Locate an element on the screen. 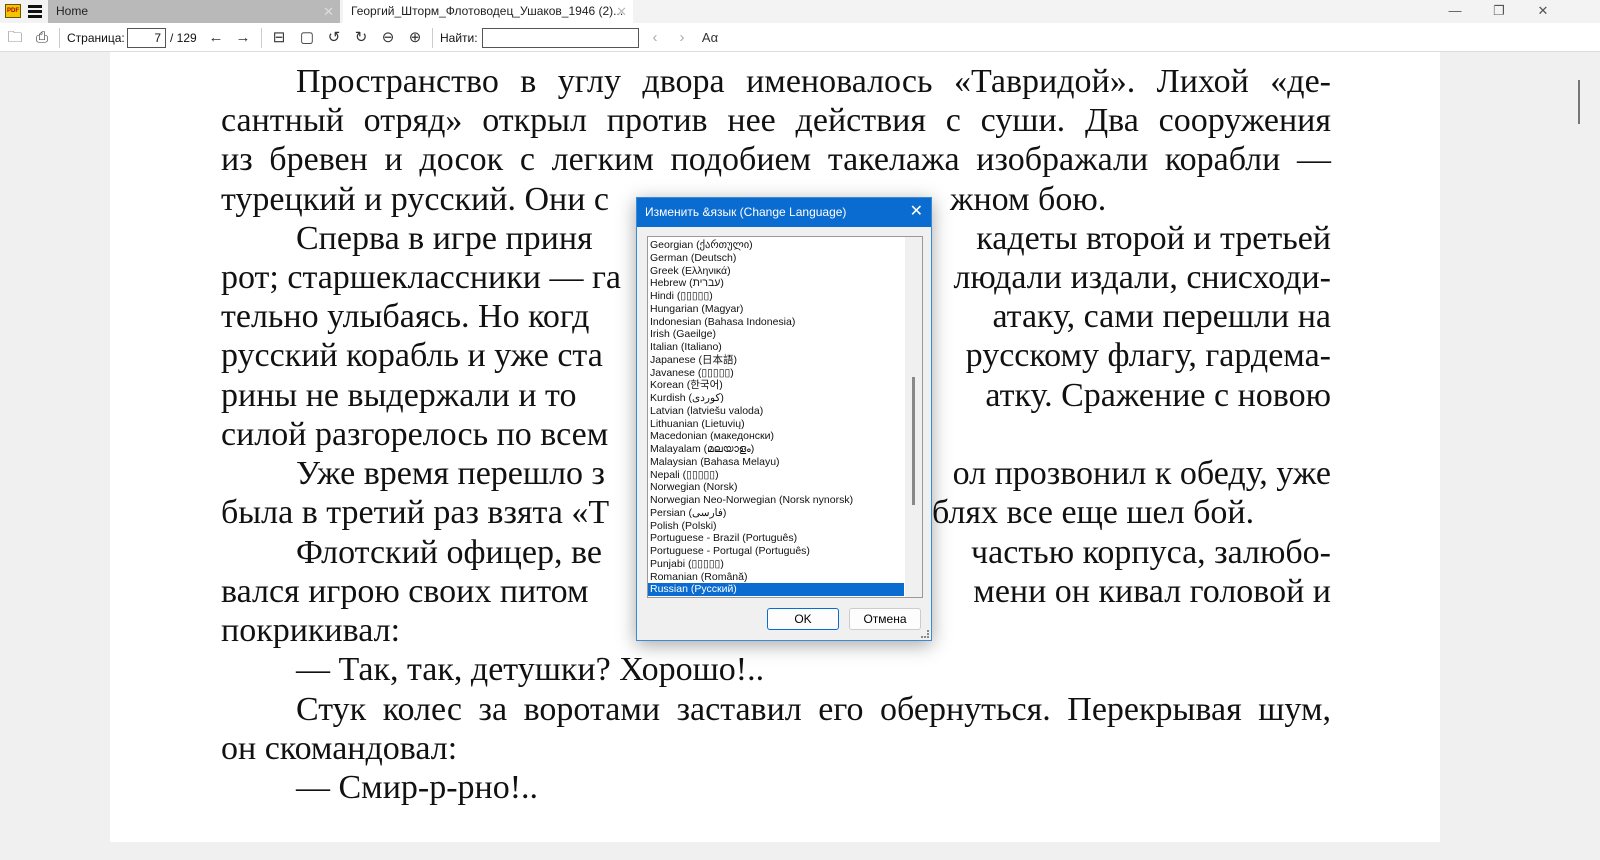  language-option: Hungarian (Magyar) is located at coordinates (776, 309).